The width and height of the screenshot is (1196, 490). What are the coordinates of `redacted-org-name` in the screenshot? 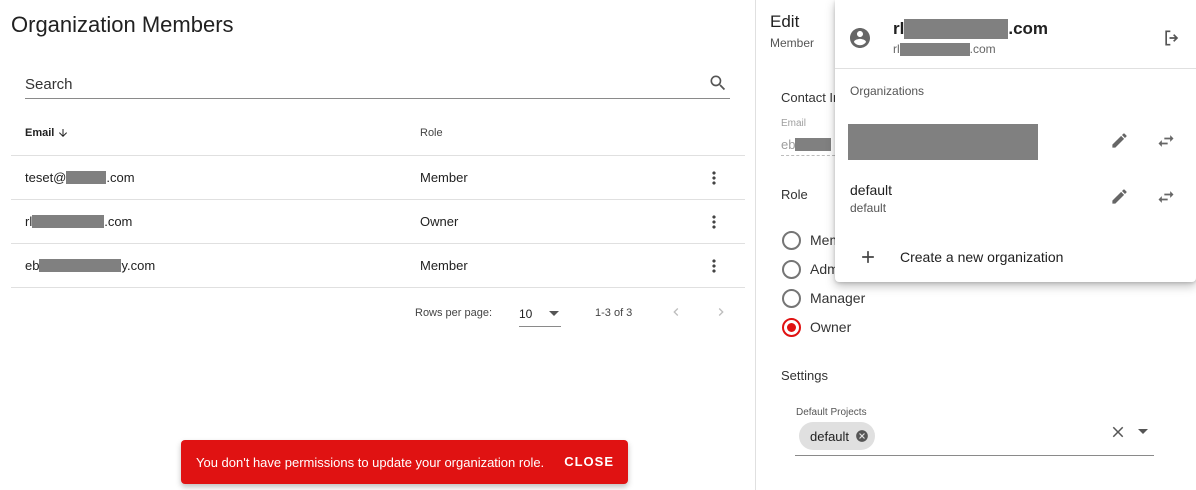 It's located at (943, 142).